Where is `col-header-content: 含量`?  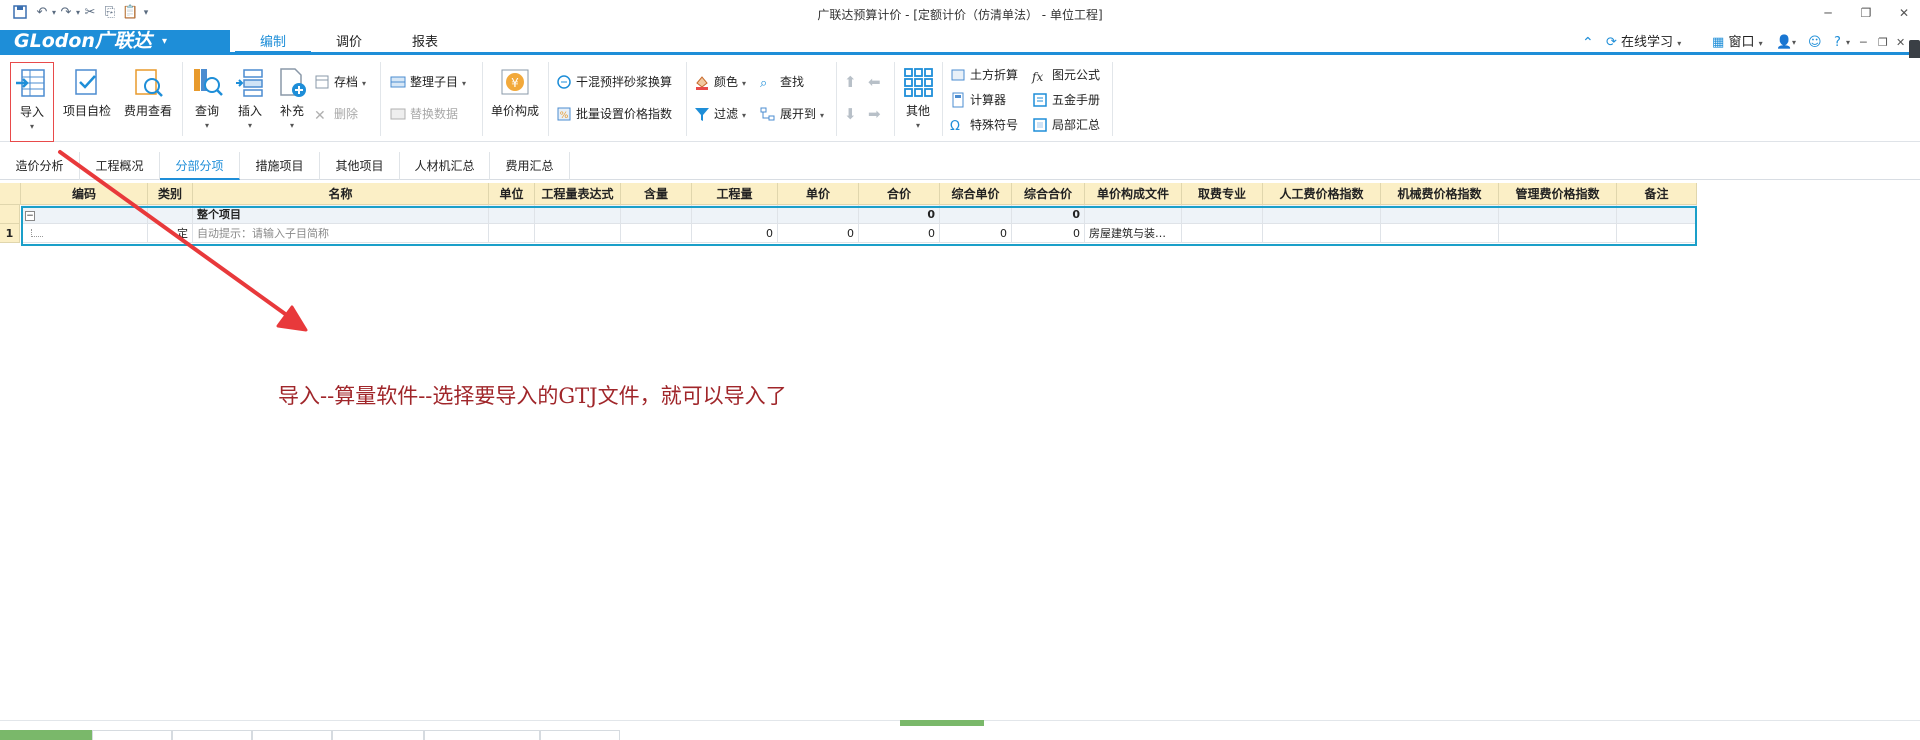 col-header-content: 含量 is located at coordinates (656, 194).